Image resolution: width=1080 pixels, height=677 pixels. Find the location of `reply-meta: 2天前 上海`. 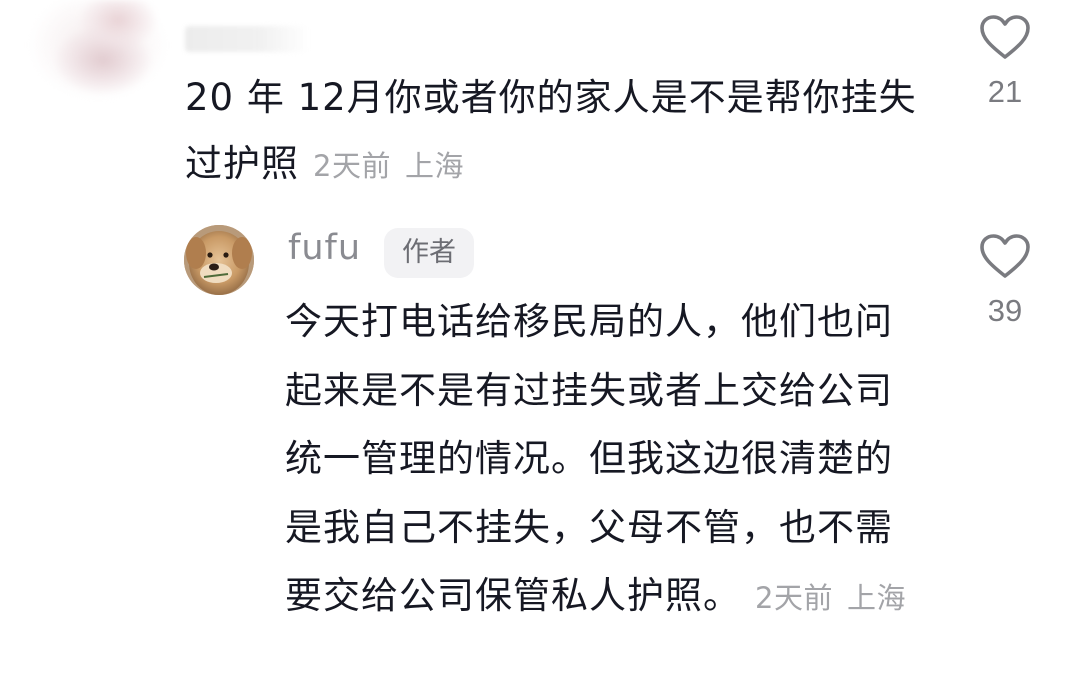

reply-meta: 2天前 上海 is located at coordinates (830, 598).